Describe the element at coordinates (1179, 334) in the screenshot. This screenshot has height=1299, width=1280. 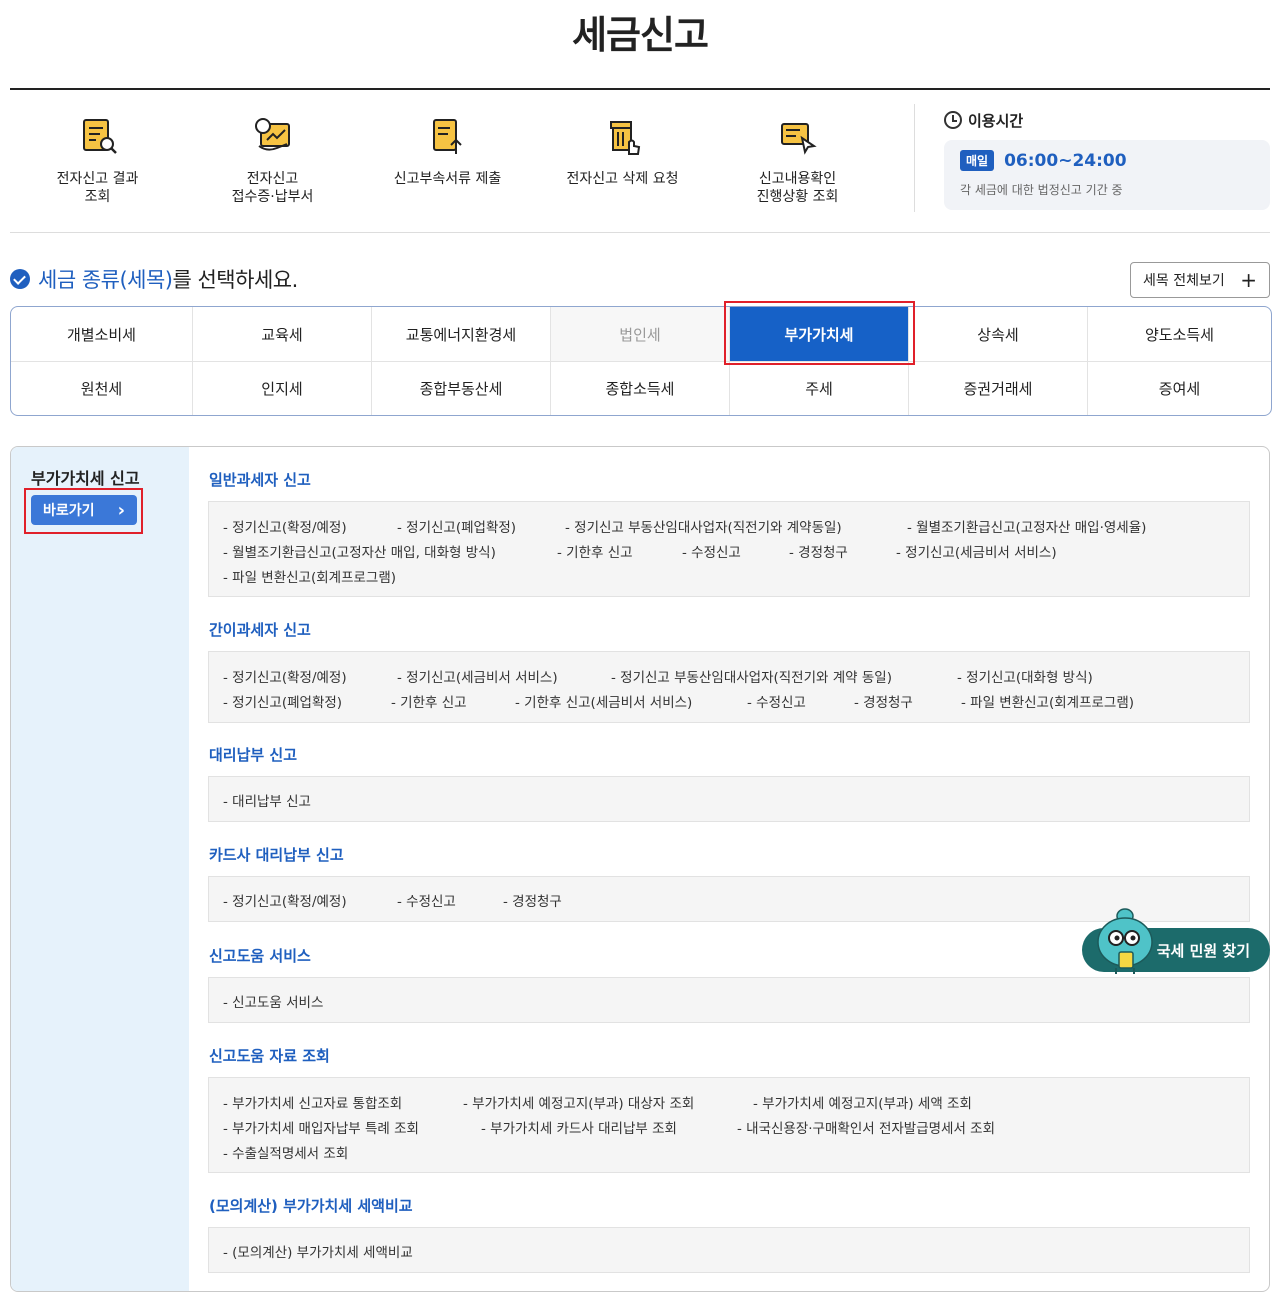
I see `tax-tab-capital-gains: 양도소득세` at that location.